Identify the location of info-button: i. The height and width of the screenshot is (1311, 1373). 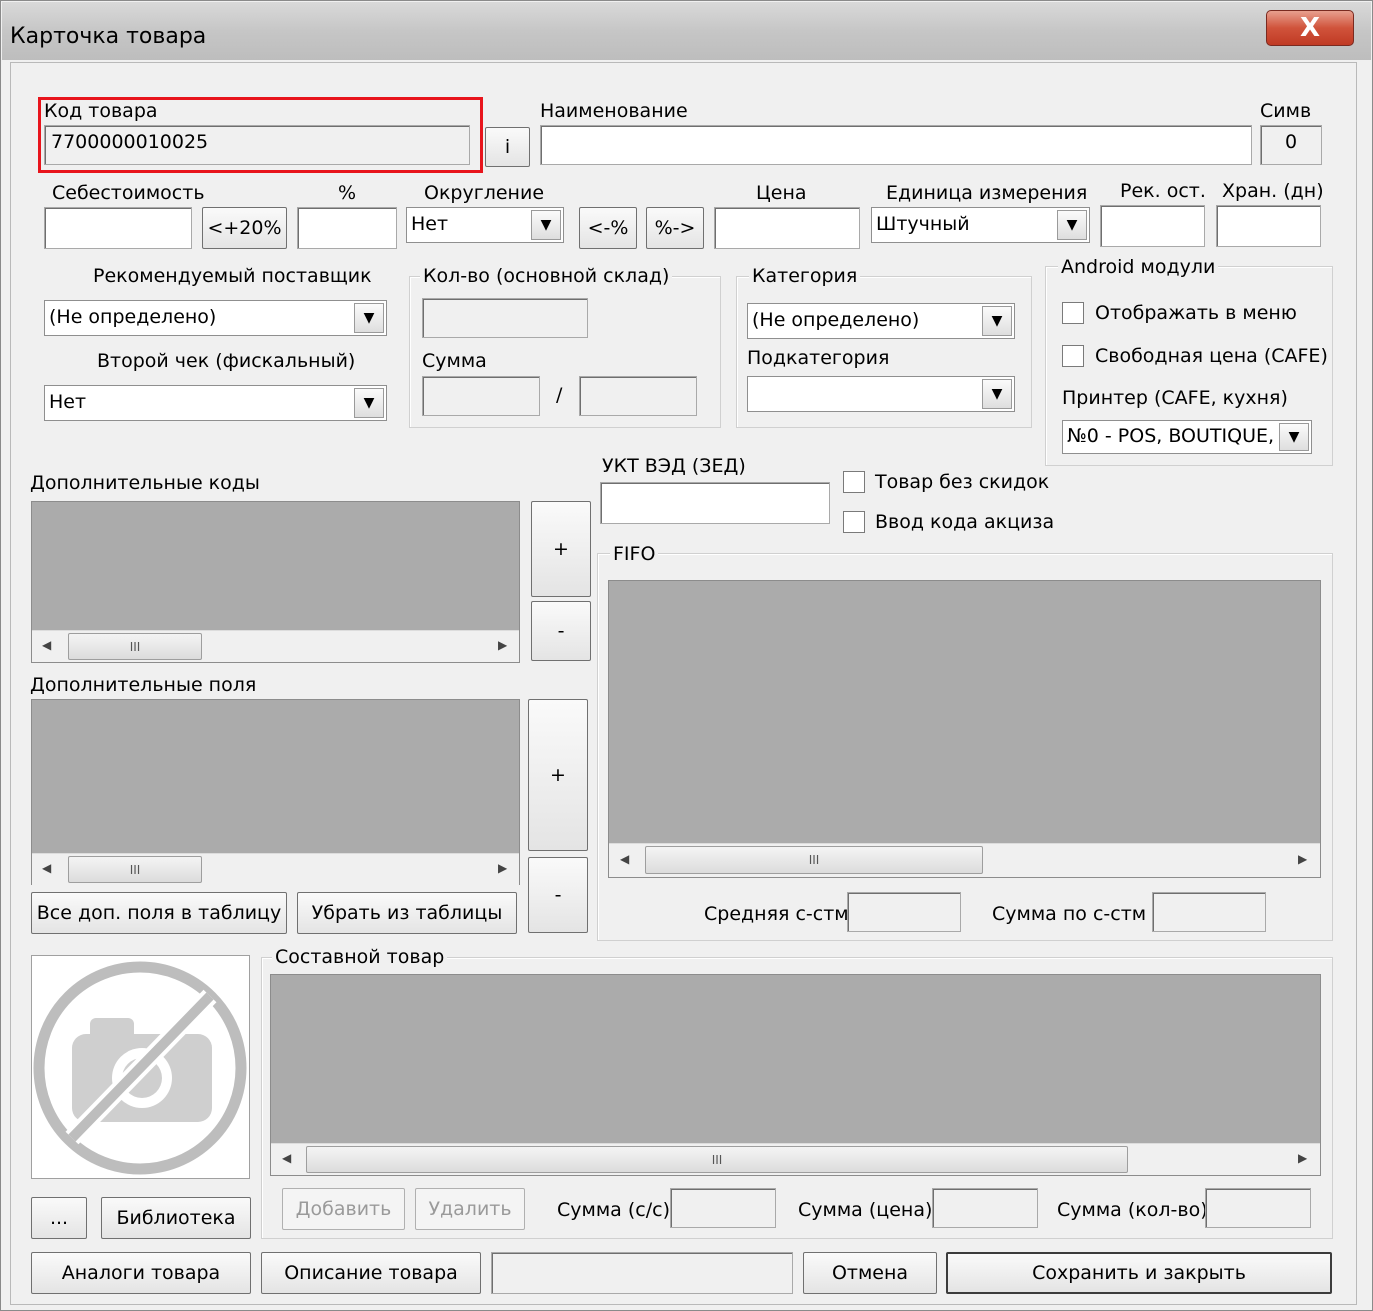
(507, 147).